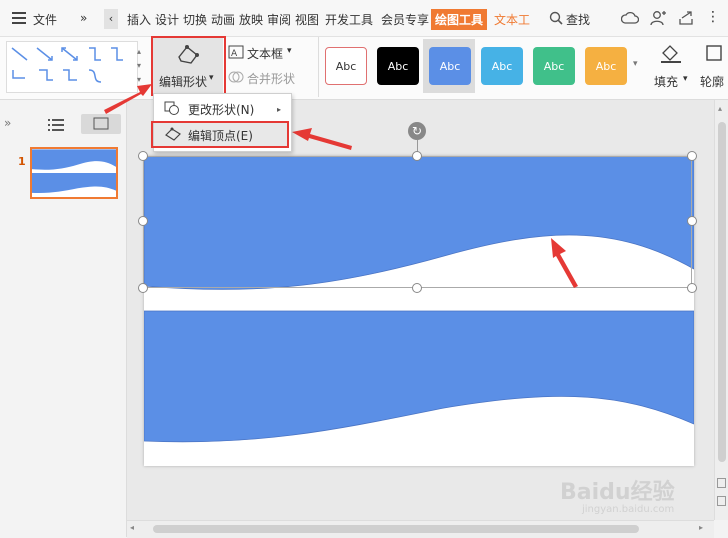 Image resolution: width=728 pixels, height=538 pixels. What do you see at coordinates (459, 19) in the screenshot?
I see `tab-drawing-tools: 绘图工具` at bounding box center [459, 19].